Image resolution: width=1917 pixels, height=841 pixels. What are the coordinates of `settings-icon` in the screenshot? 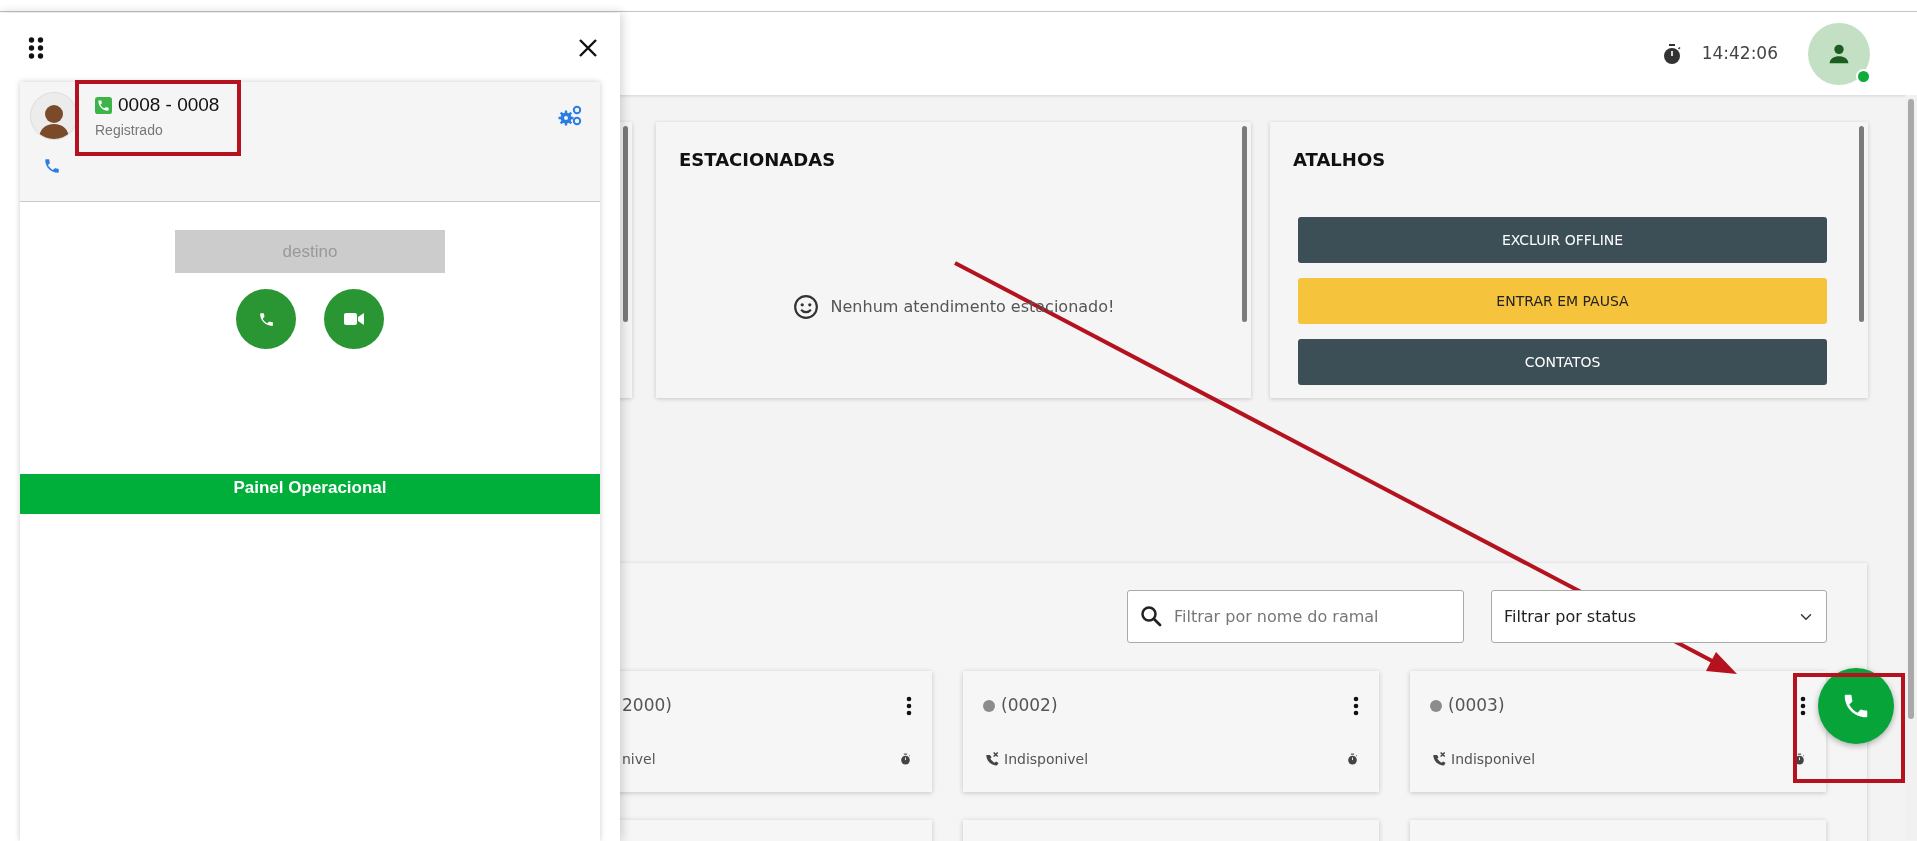 It's located at (570, 116).